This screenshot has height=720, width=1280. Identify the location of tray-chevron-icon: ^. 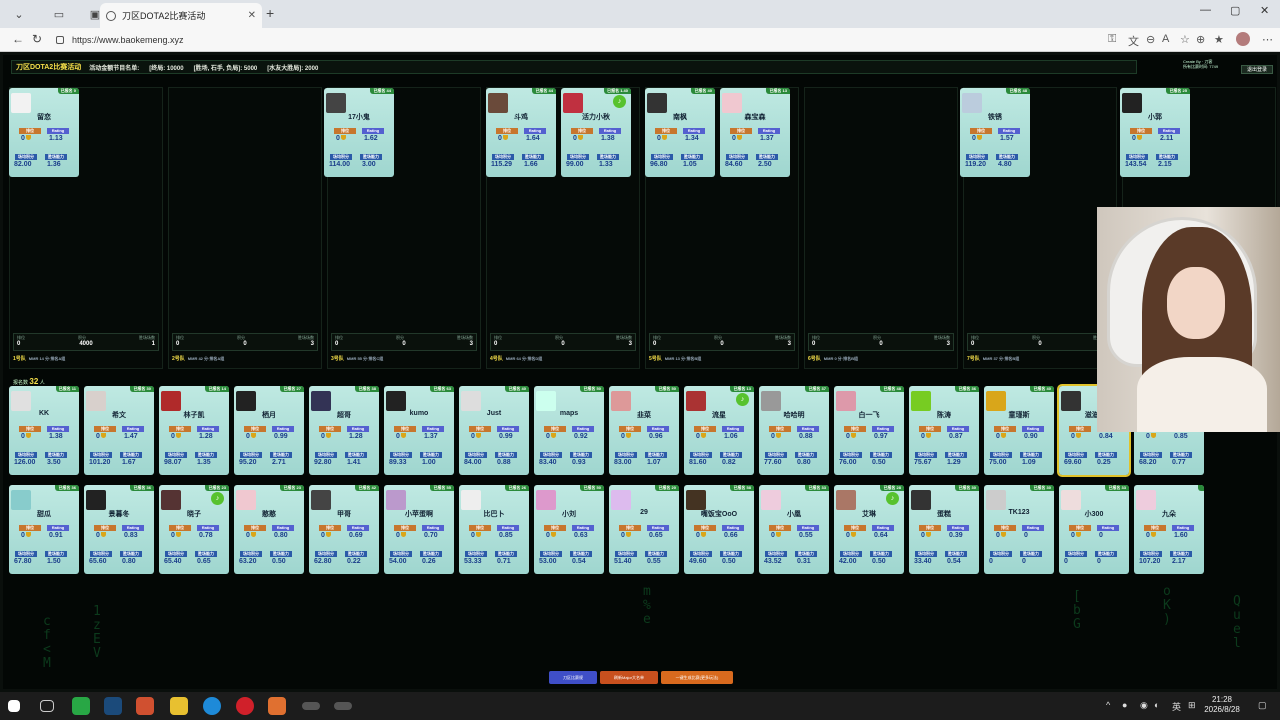
(1108, 705).